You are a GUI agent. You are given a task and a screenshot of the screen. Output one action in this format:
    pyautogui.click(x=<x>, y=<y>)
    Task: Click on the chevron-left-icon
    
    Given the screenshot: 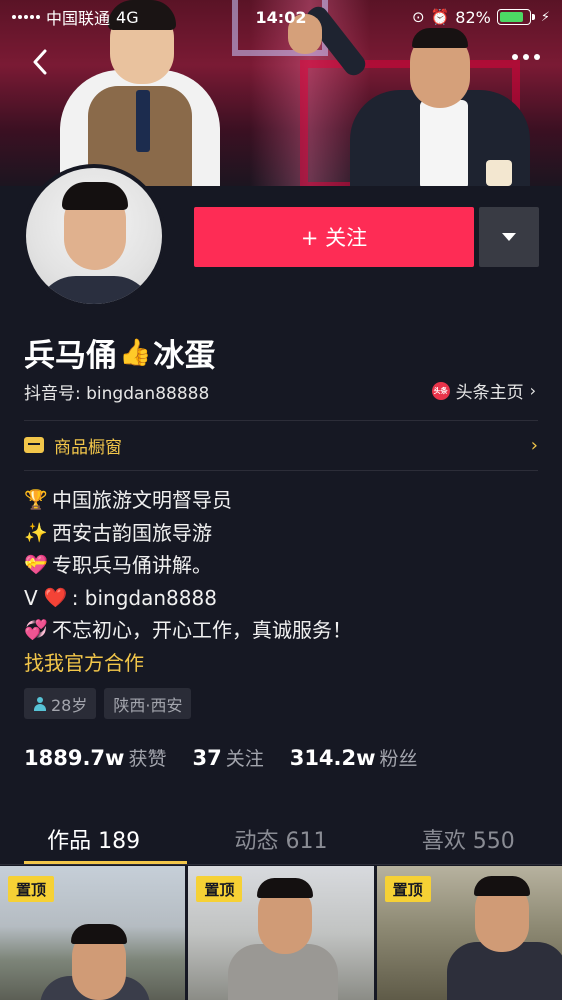 What is the action you would take?
    pyautogui.click(x=40, y=62)
    